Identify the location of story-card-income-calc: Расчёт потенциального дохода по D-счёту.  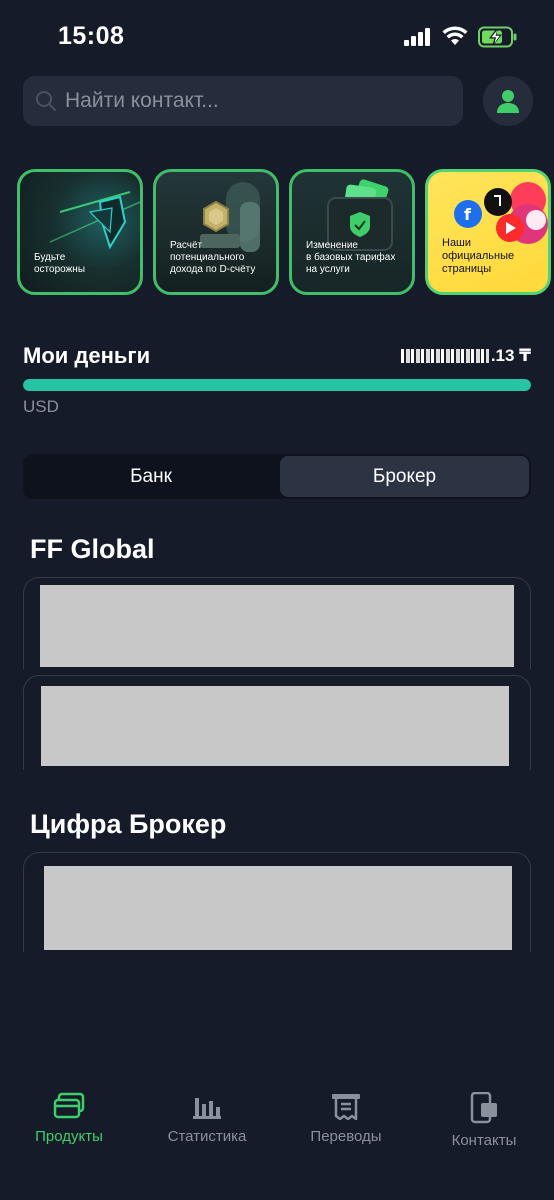
(216, 232).